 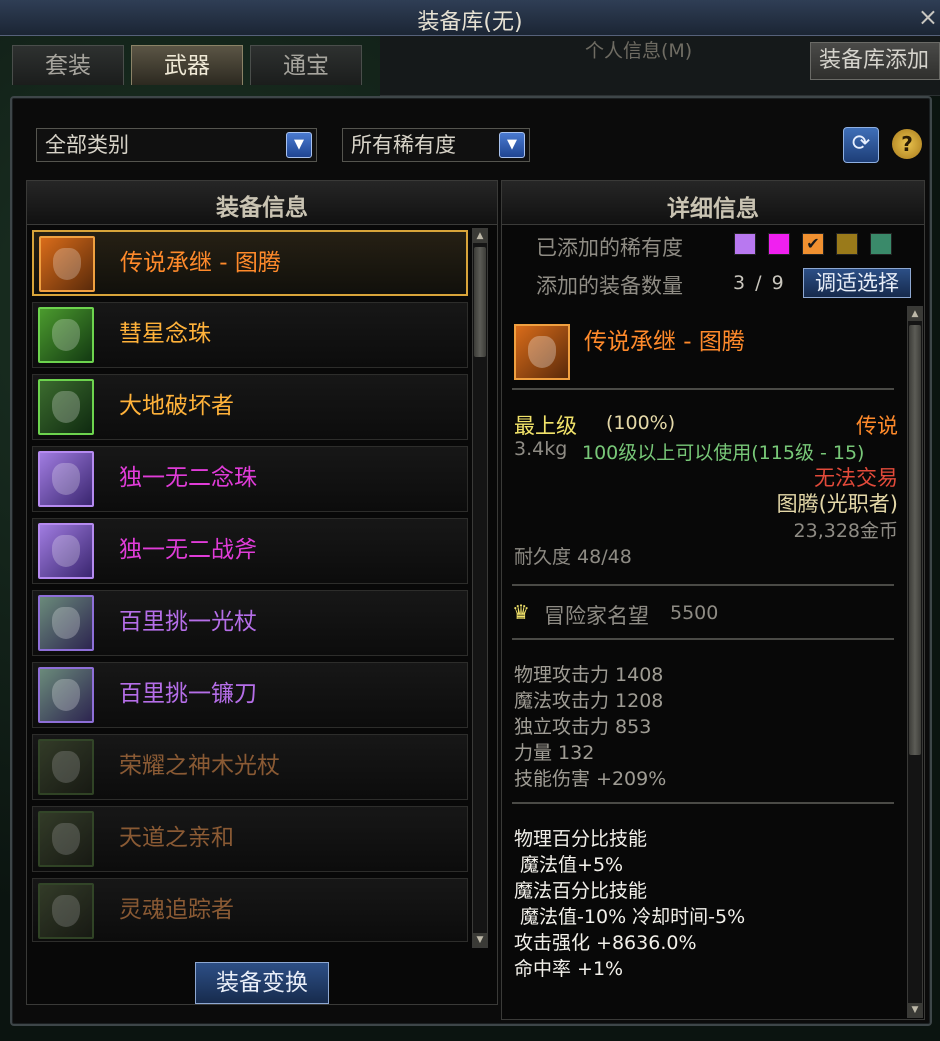 What do you see at coordinates (188, 478) in the screenshot?
I see `item-name: 独一无二念珠` at bounding box center [188, 478].